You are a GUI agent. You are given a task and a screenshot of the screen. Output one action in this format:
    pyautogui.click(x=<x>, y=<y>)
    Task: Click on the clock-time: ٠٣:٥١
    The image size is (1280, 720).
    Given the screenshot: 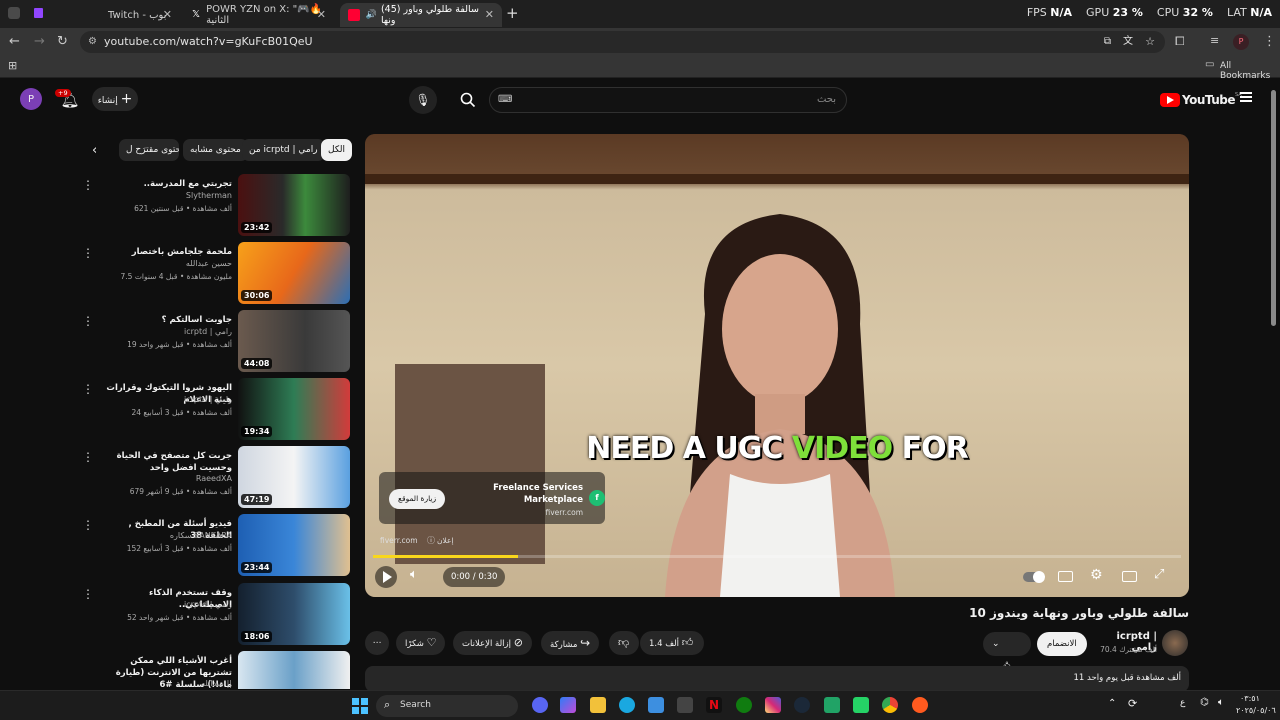 What is the action you would take?
    pyautogui.click(x=1250, y=698)
    